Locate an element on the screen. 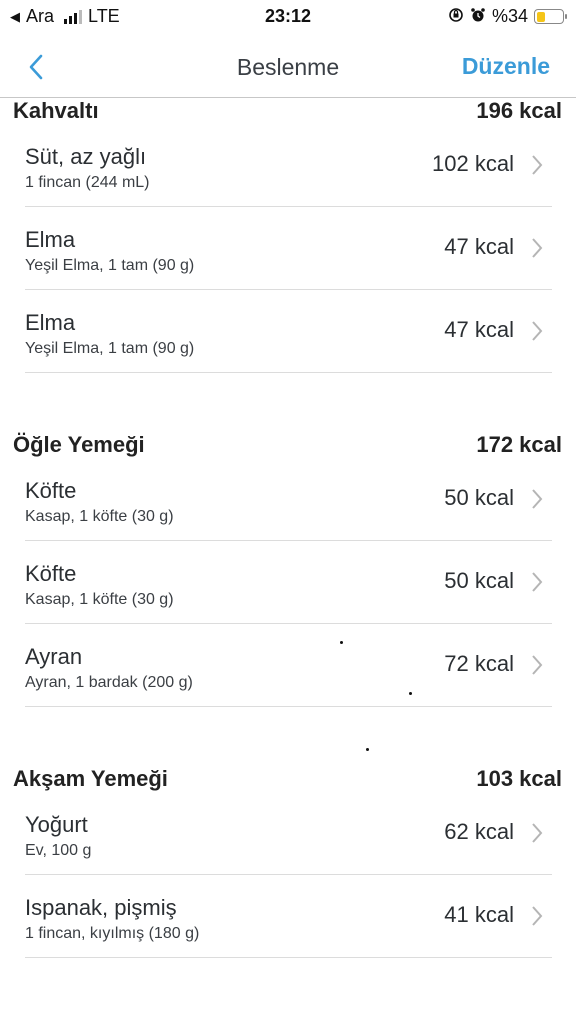 Image resolution: width=576 pixels, height=1024 pixels. food-portion: Ev, 100 g is located at coordinates (58, 850).